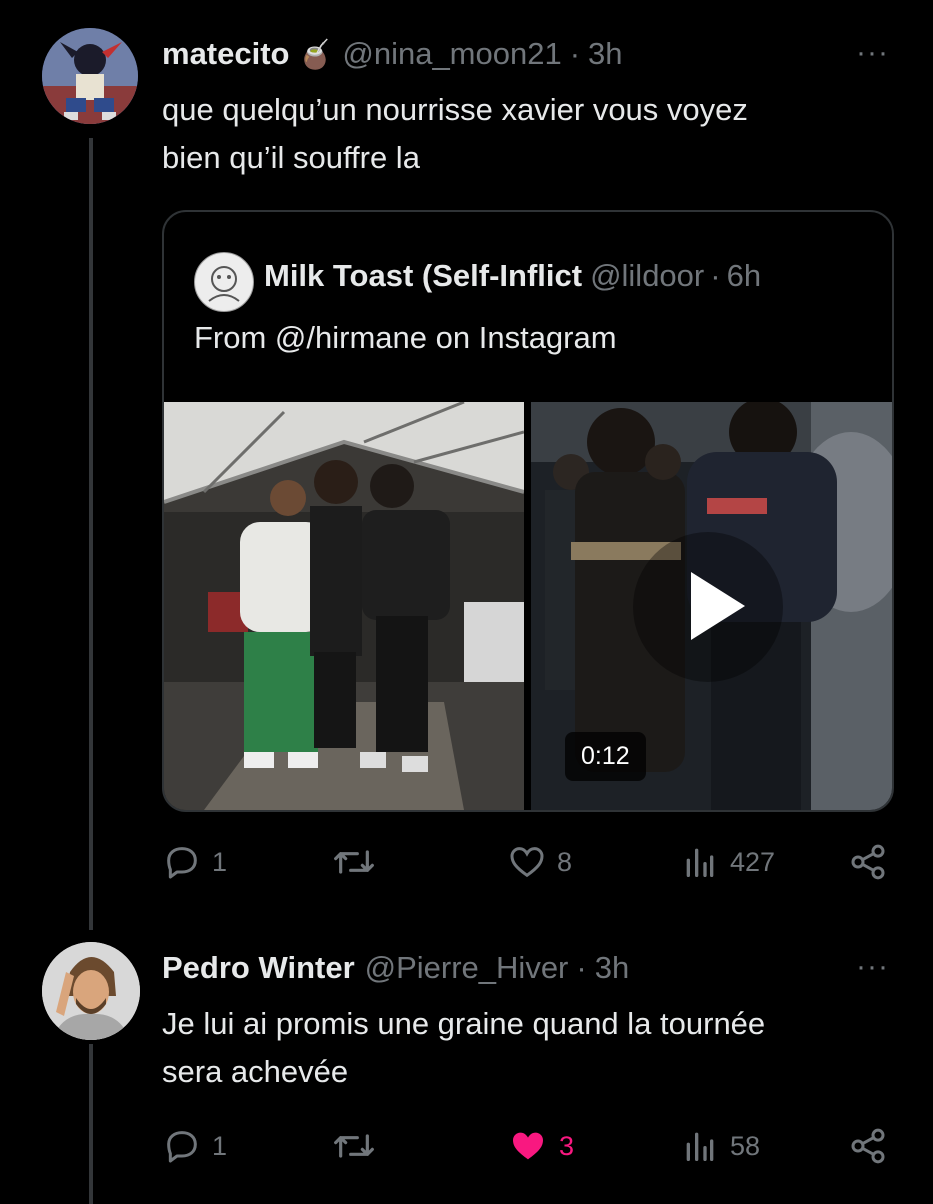 The width and height of the screenshot is (933, 1204). I want to click on views-count: 58, so click(745, 1145).